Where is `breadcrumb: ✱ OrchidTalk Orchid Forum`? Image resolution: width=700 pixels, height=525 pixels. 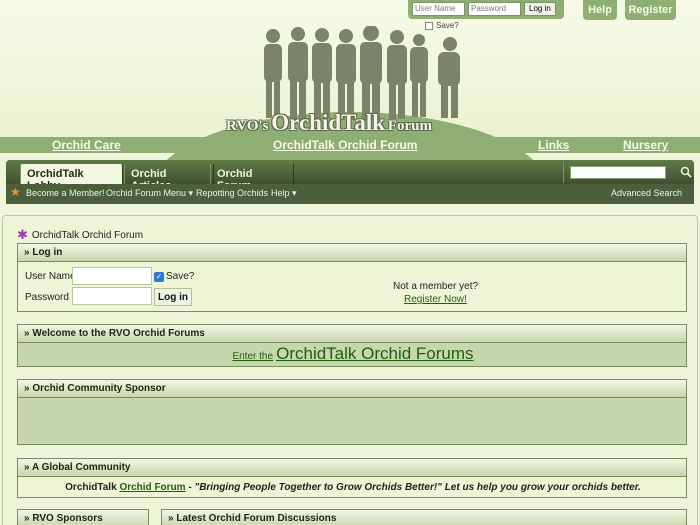 breadcrumb: ✱ OrchidTalk Orchid Forum is located at coordinates (80, 235).